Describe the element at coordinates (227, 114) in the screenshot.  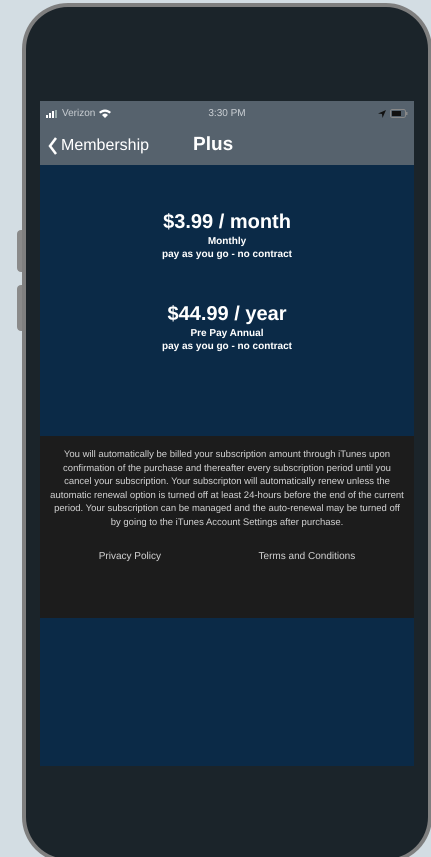
I see `status-time: 3:30 PM` at that location.